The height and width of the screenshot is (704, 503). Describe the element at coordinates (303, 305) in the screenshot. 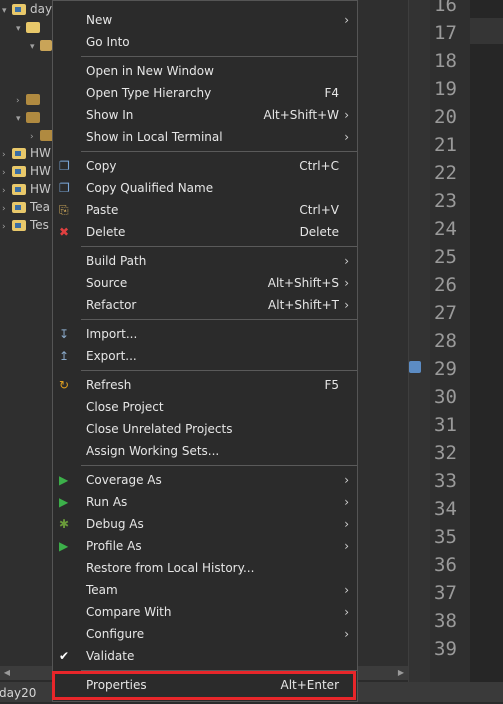

I see `menu-item-shortcut: Alt+Shift+T` at that location.